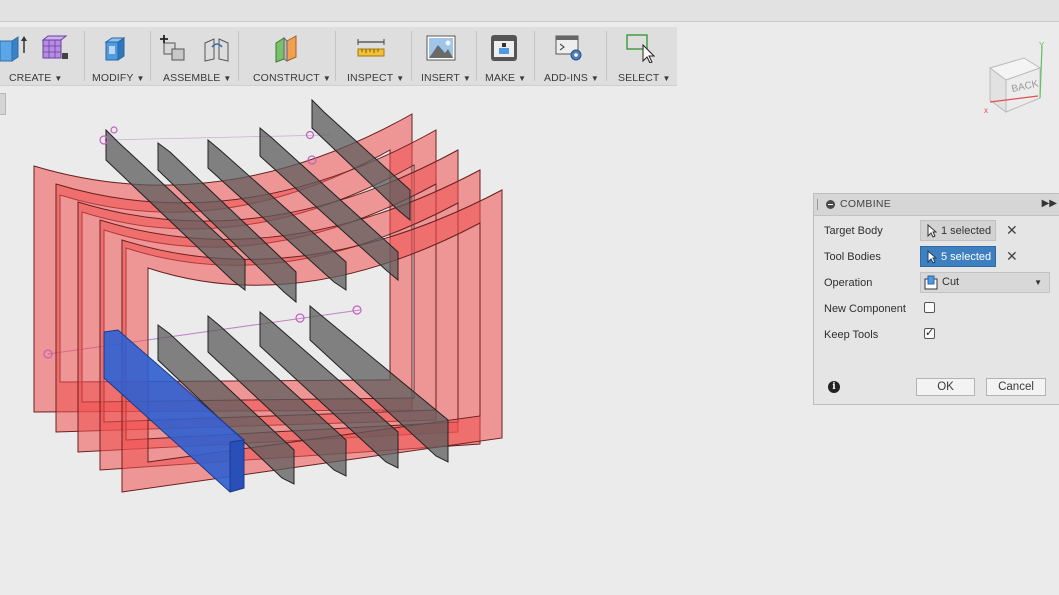 This screenshot has height=595, width=1059. What do you see at coordinates (1016, 387) in the screenshot?
I see `cancel-button: Cancel` at bounding box center [1016, 387].